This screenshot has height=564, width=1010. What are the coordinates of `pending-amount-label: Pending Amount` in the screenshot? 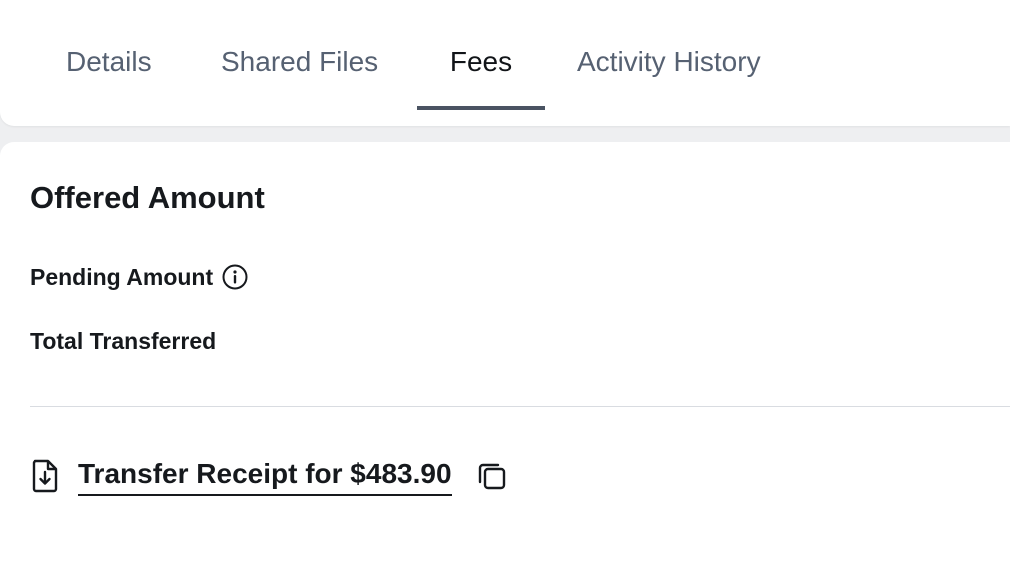 It's located at (122, 277).